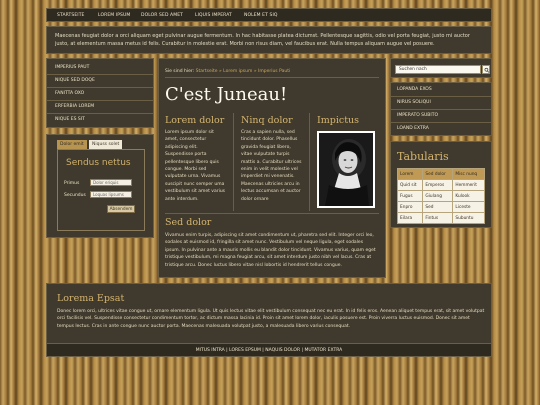 The height and width of the screenshot is (405, 540). I want to click on table-row: Quid sit Emperos Hemmerit, so click(440, 185).